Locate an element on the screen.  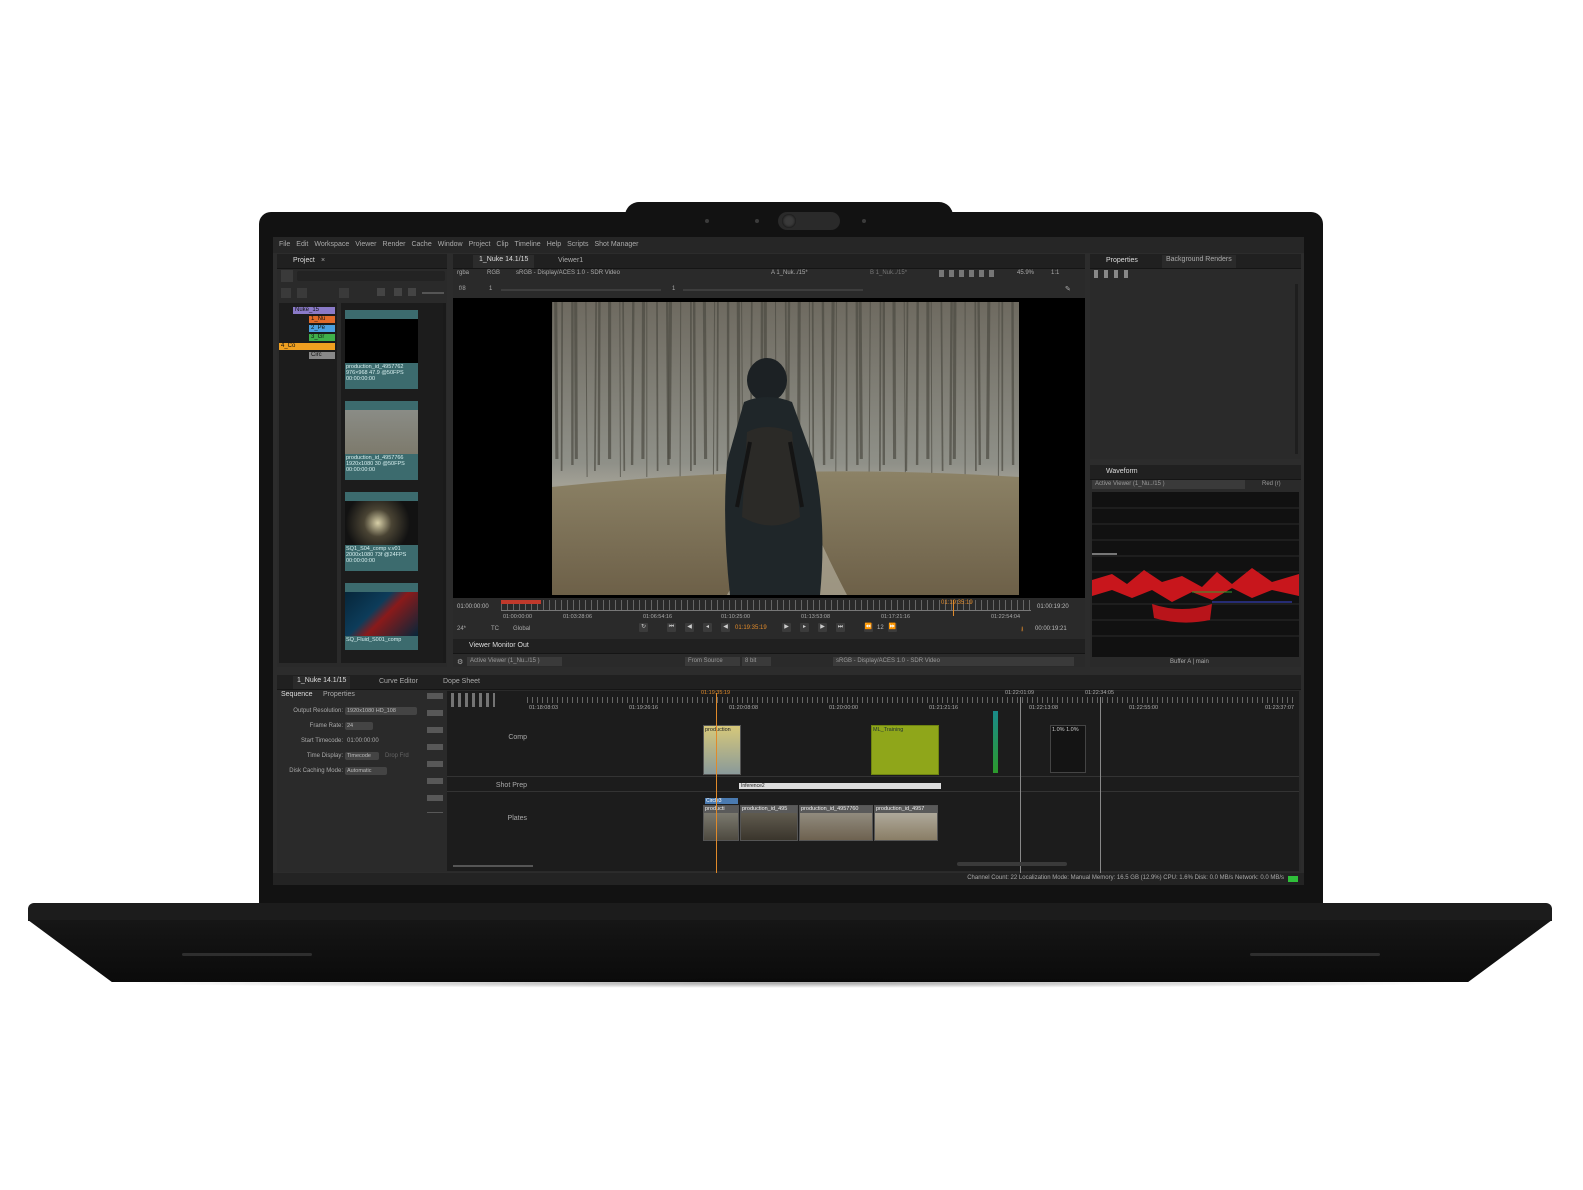
menu-workspace: Workspace is located at coordinates (331, 244).